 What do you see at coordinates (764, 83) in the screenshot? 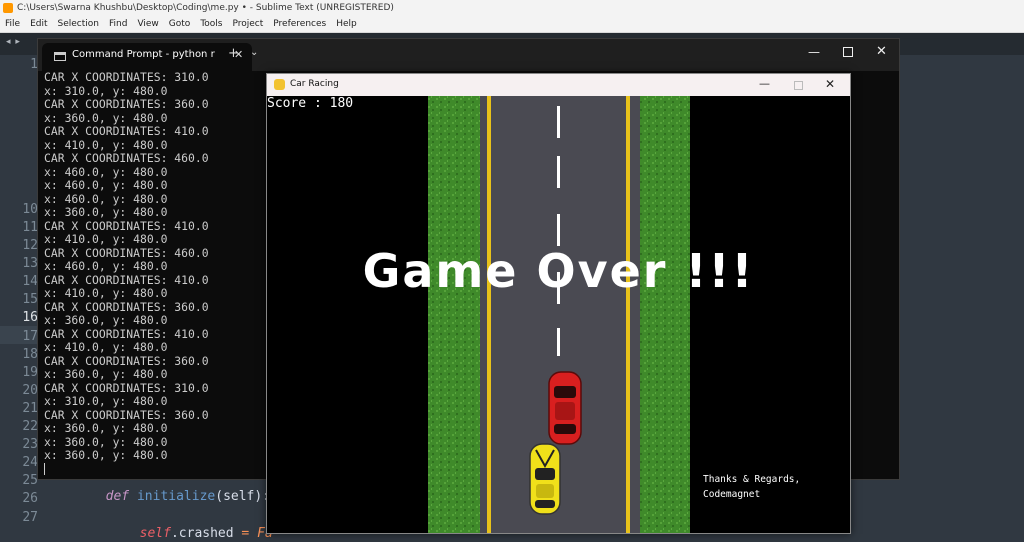
I see `game-minimize-icon: —` at bounding box center [764, 83].